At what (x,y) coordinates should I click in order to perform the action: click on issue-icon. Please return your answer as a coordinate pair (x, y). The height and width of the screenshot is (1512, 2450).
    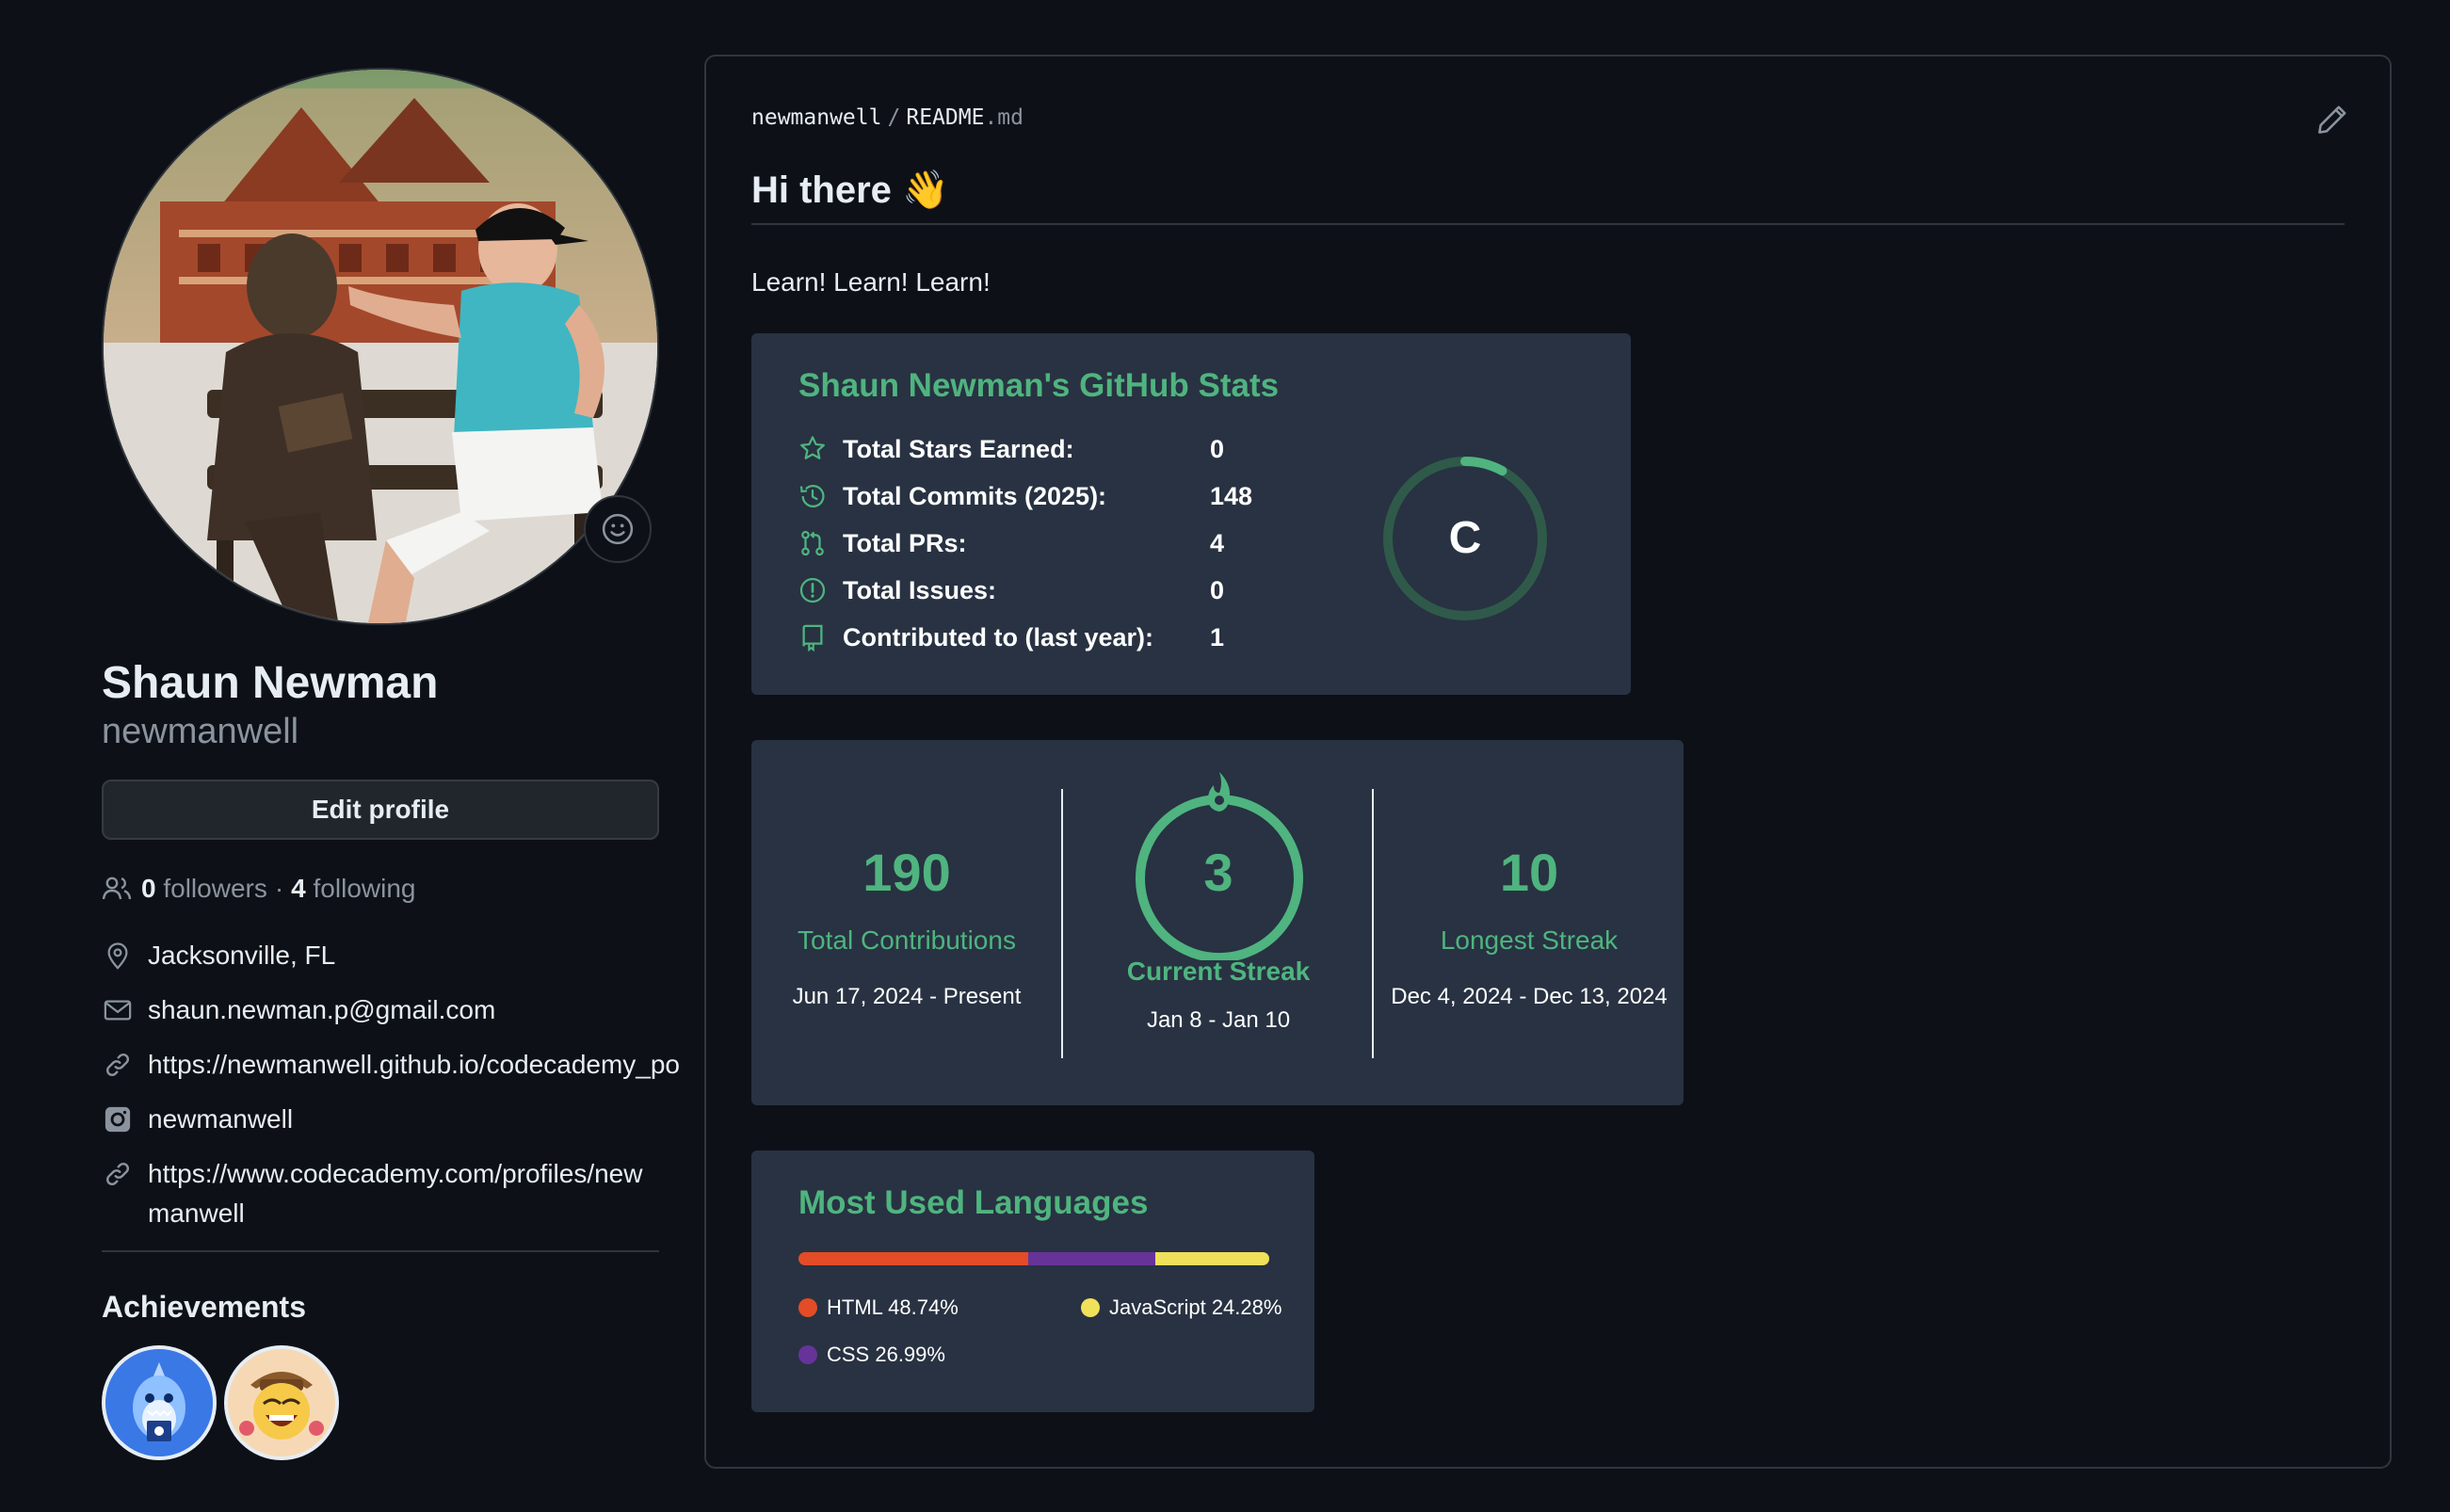
    Looking at the image, I should click on (813, 590).